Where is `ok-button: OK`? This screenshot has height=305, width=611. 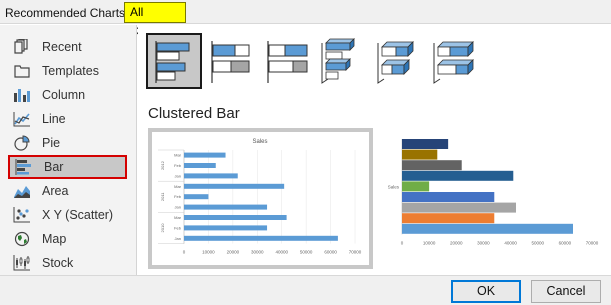 ok-button: OK is located at coordinates (486, 291).